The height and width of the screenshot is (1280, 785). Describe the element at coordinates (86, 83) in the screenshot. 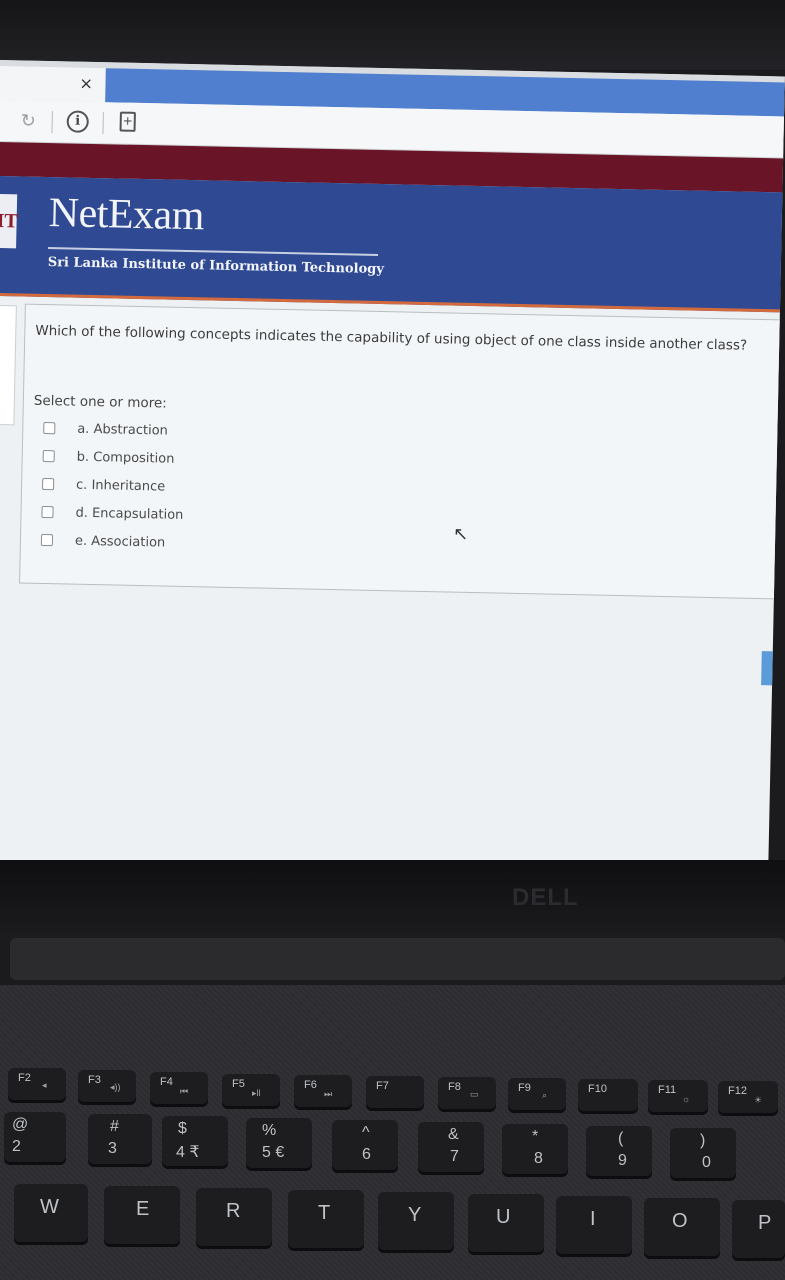

I see `tab-close-icon: ×` at that location.